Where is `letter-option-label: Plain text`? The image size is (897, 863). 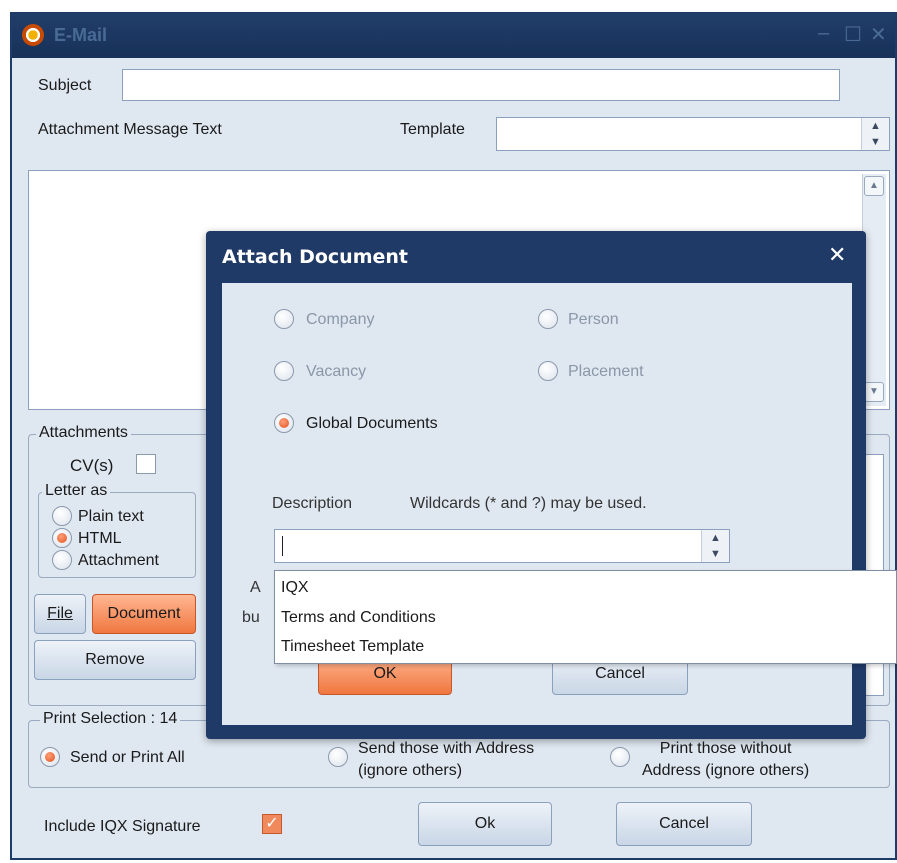 letter-option-label: Plain text is located at coordinates (111, 516).